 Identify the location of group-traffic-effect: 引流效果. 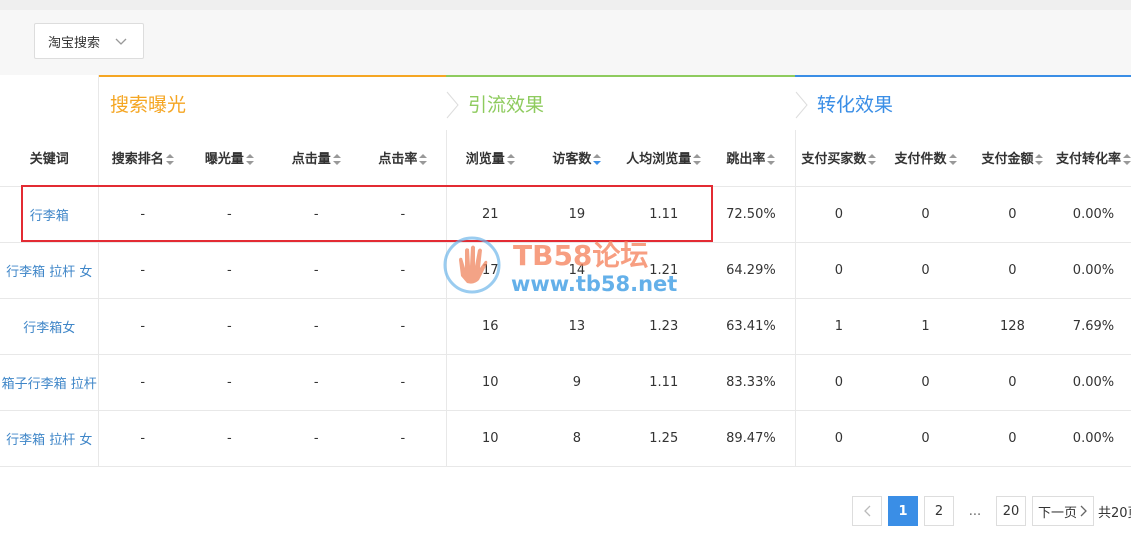
(620, 102).